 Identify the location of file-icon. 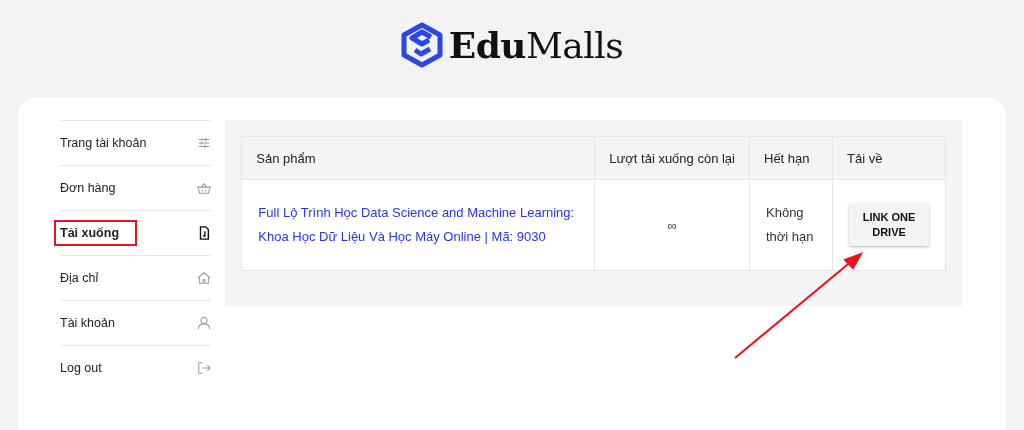
(204, 233).